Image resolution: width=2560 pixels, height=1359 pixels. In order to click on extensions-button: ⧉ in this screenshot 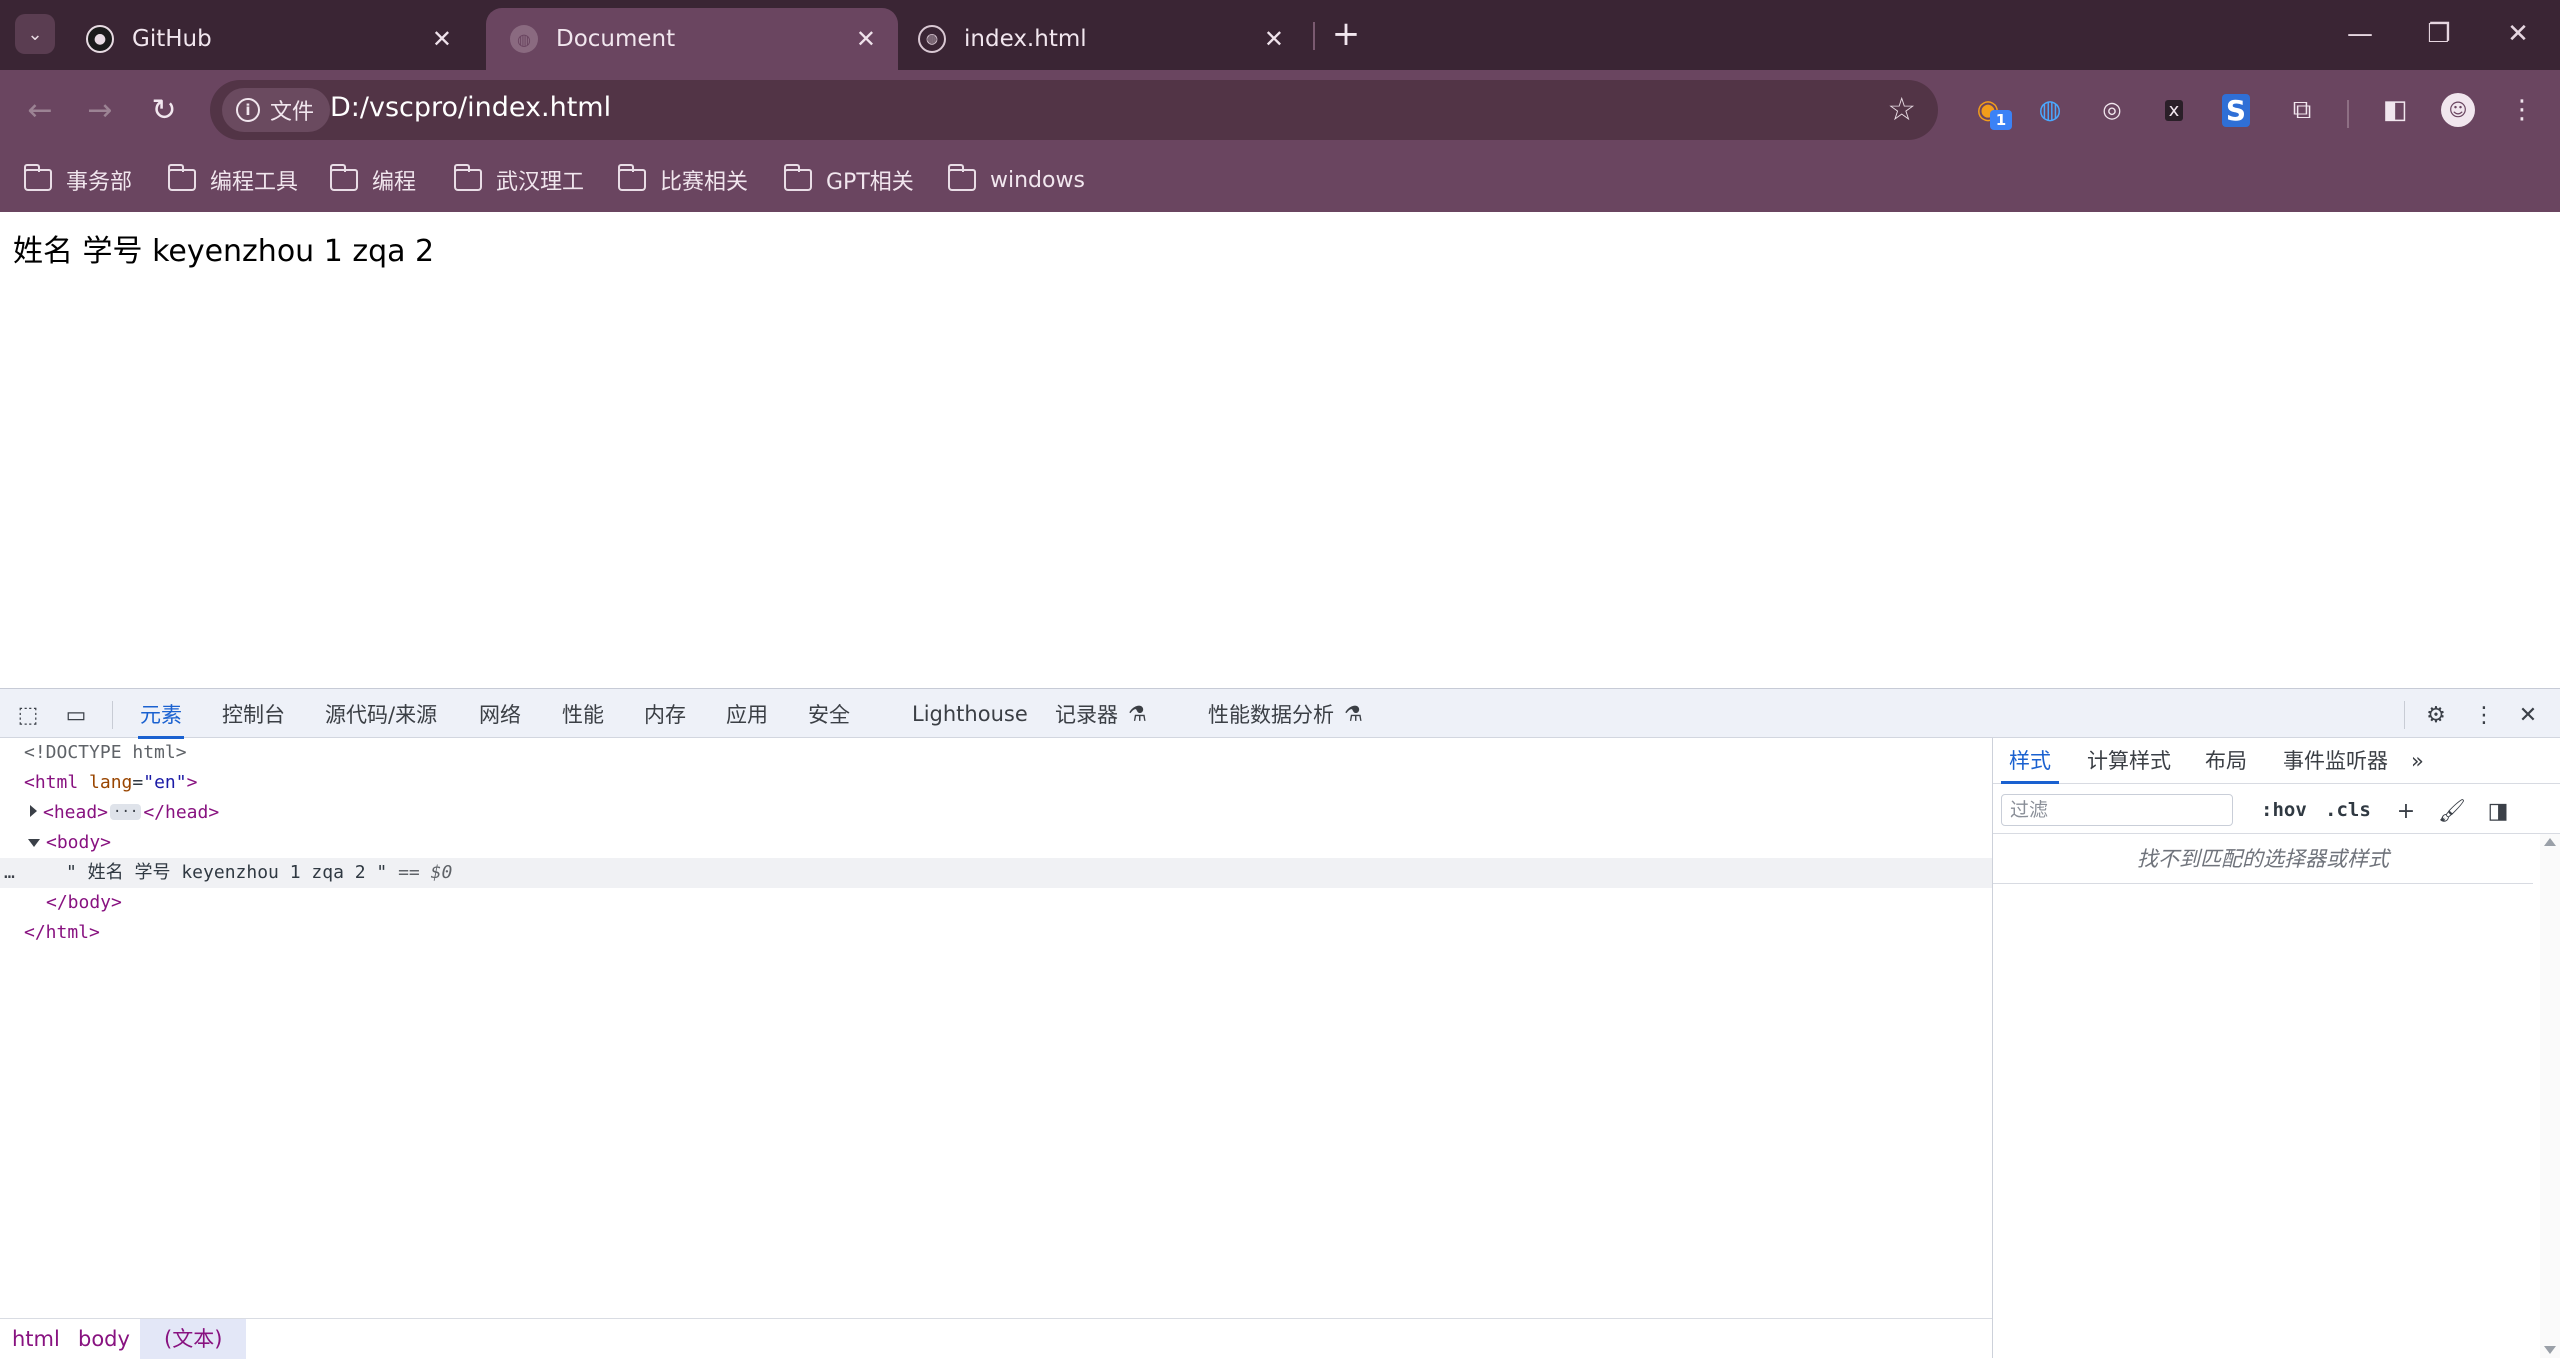, I will do `click(2302, 110)`.